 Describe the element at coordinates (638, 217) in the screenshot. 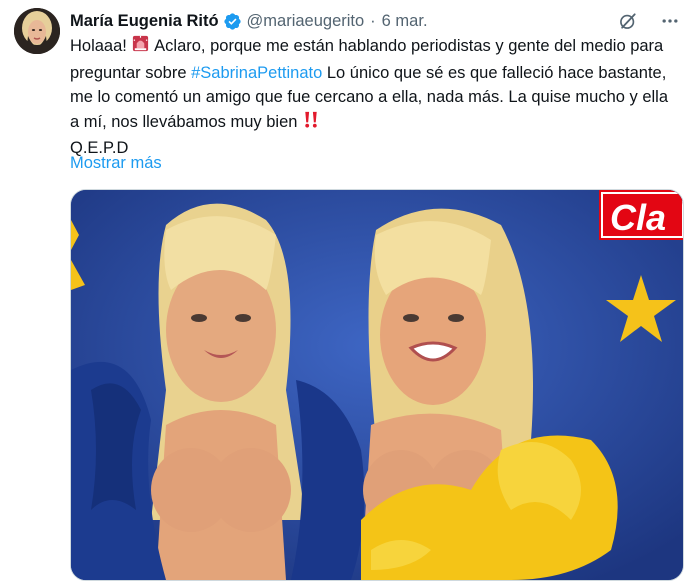

I see `magazine-logo-text: Cla` at that location.